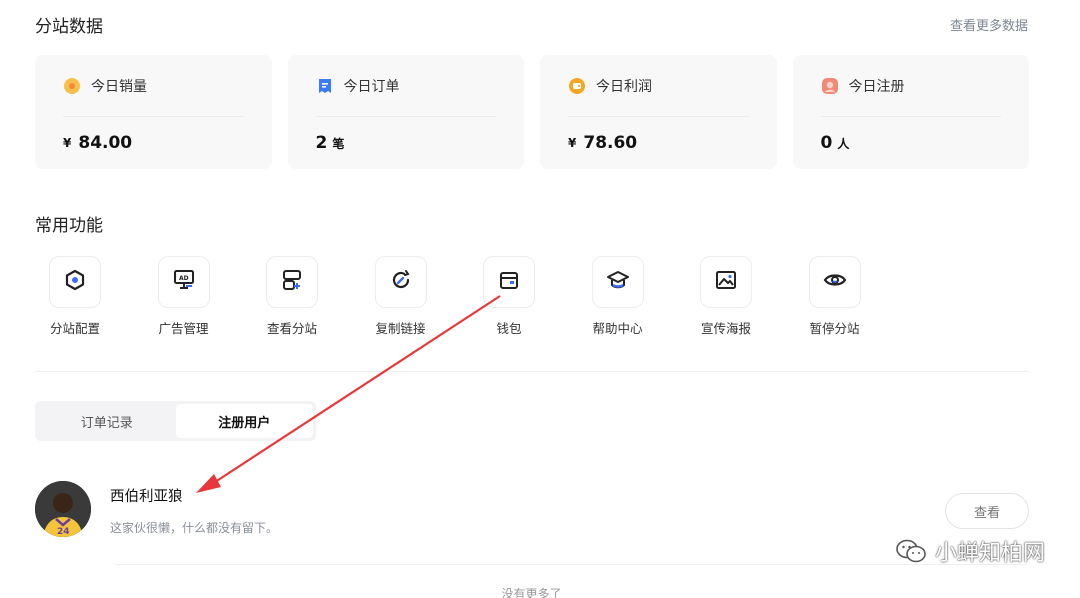 This screenshot has width=1080, height=598. What do you see at coordinates (989, 553) in the screenshot?
I see `watermark-text: 小蝉知柏网` at bounding box center [989, 553].